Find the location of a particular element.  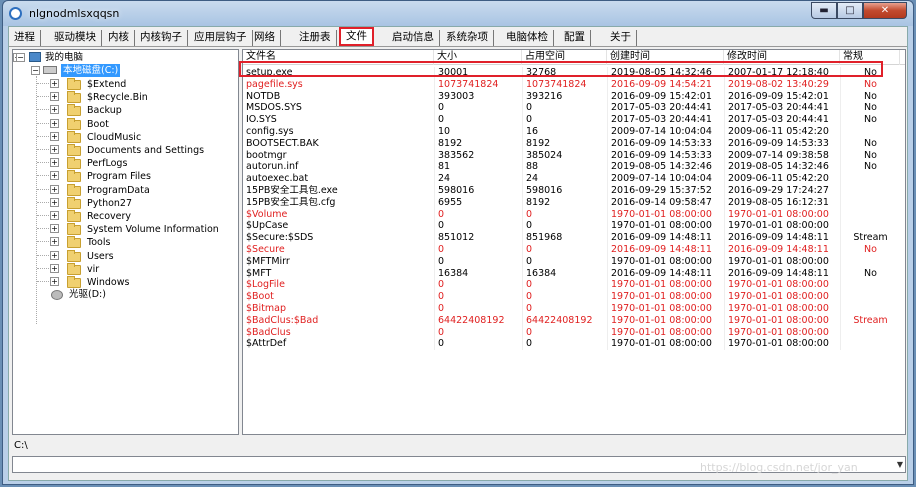

tab-0: 进程 is located at coordinates (25, 38).